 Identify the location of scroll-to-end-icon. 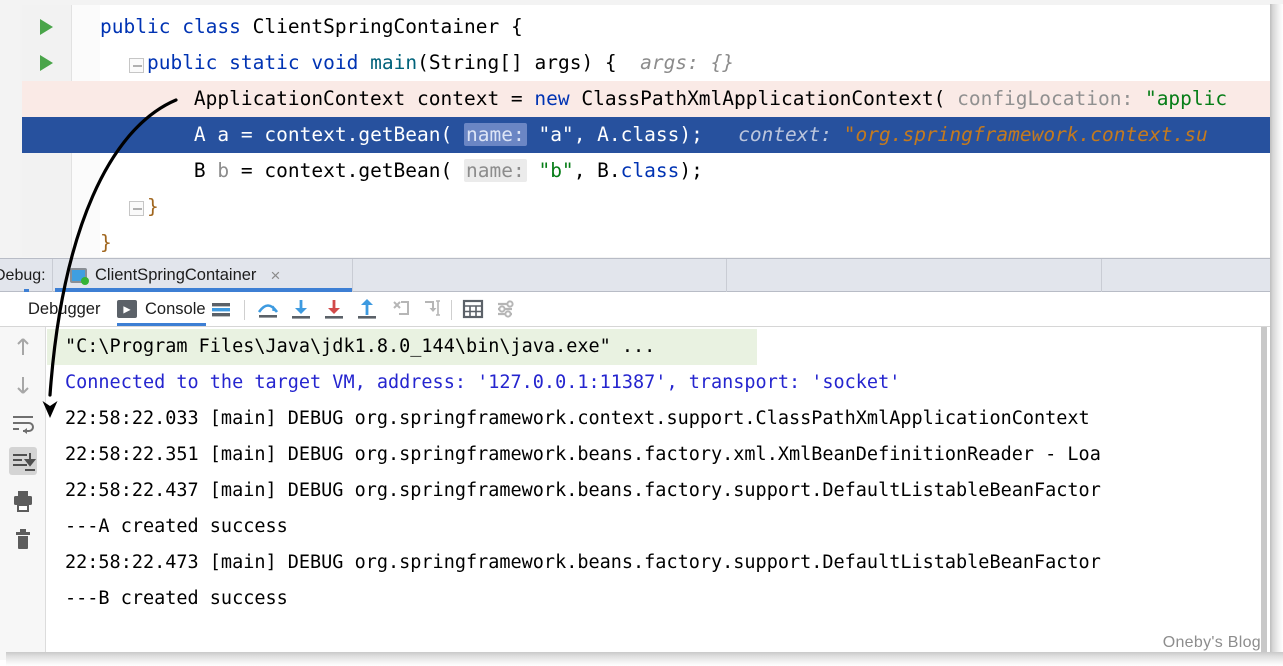
(23, 461).